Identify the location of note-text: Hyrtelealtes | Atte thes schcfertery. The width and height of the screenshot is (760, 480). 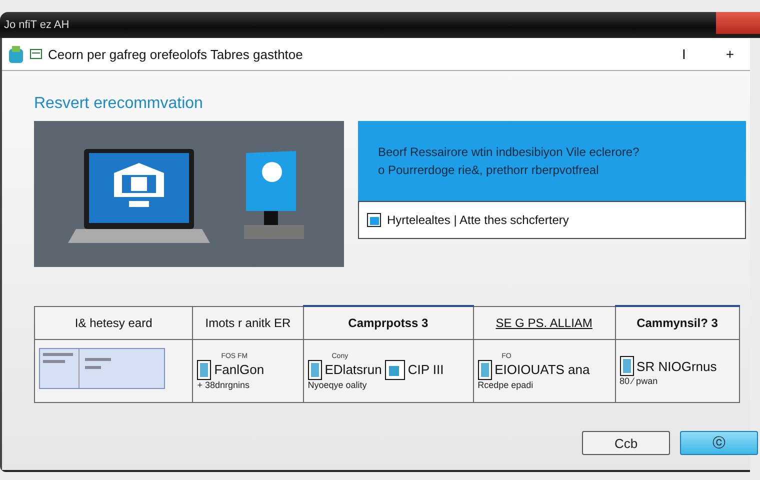
(478, 220).